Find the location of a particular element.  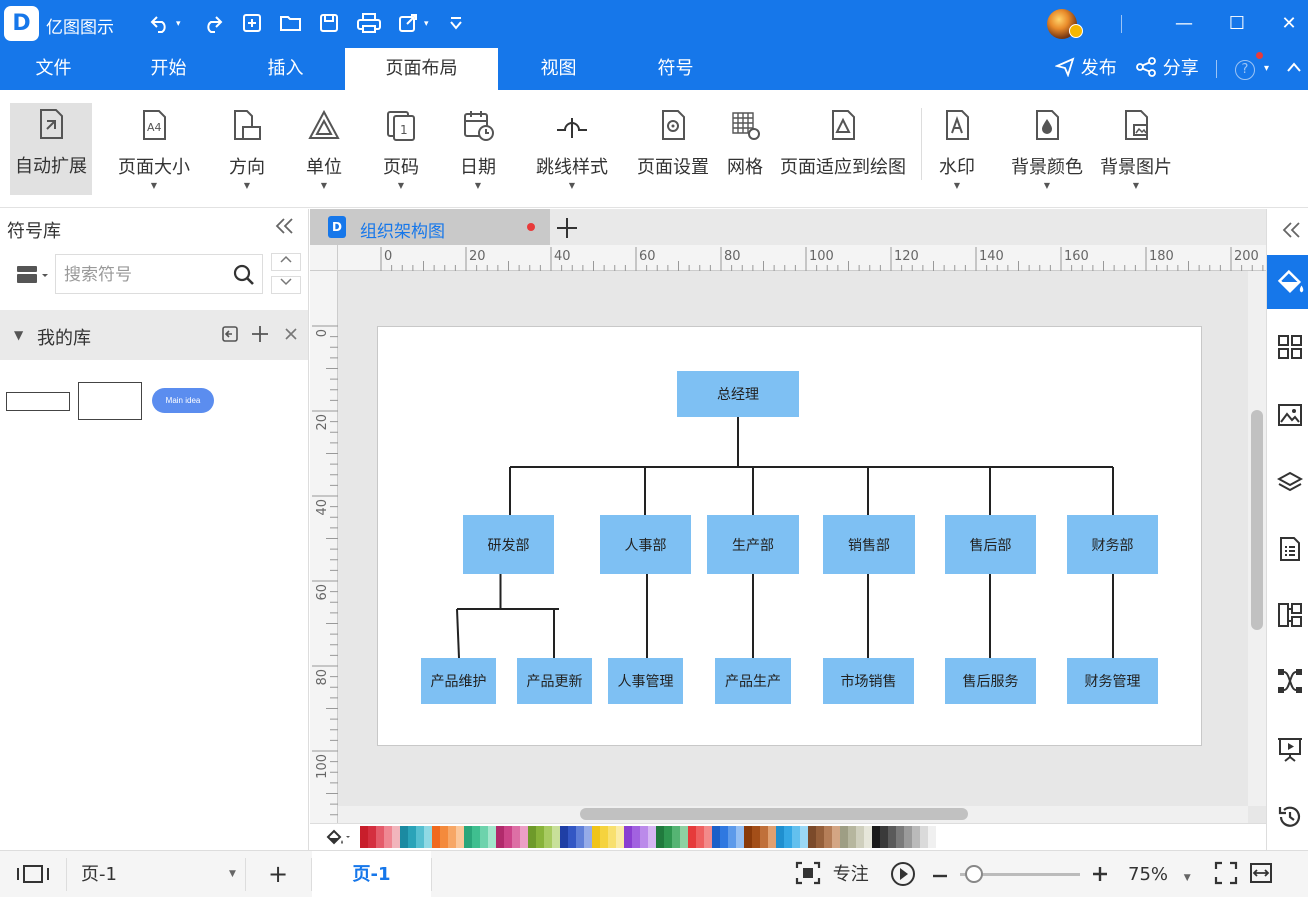

close-library-icon is located at coordinates (291, 333).